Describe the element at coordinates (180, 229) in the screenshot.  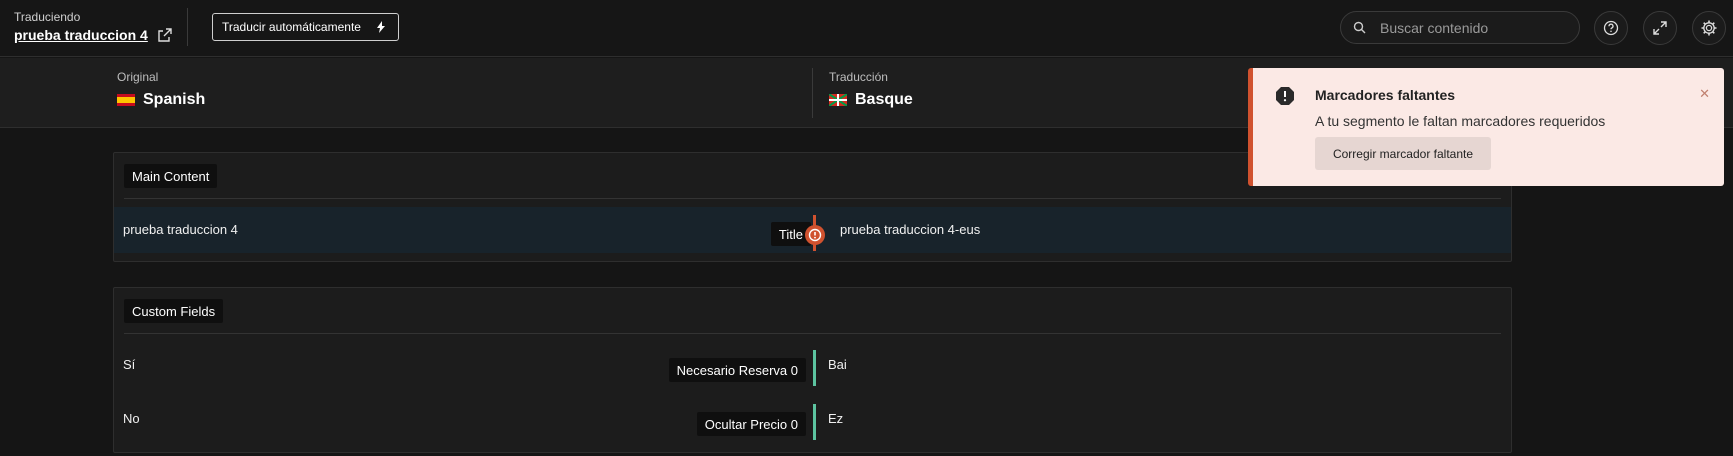
I see `source-text: prueba traduccion 4` at that location.